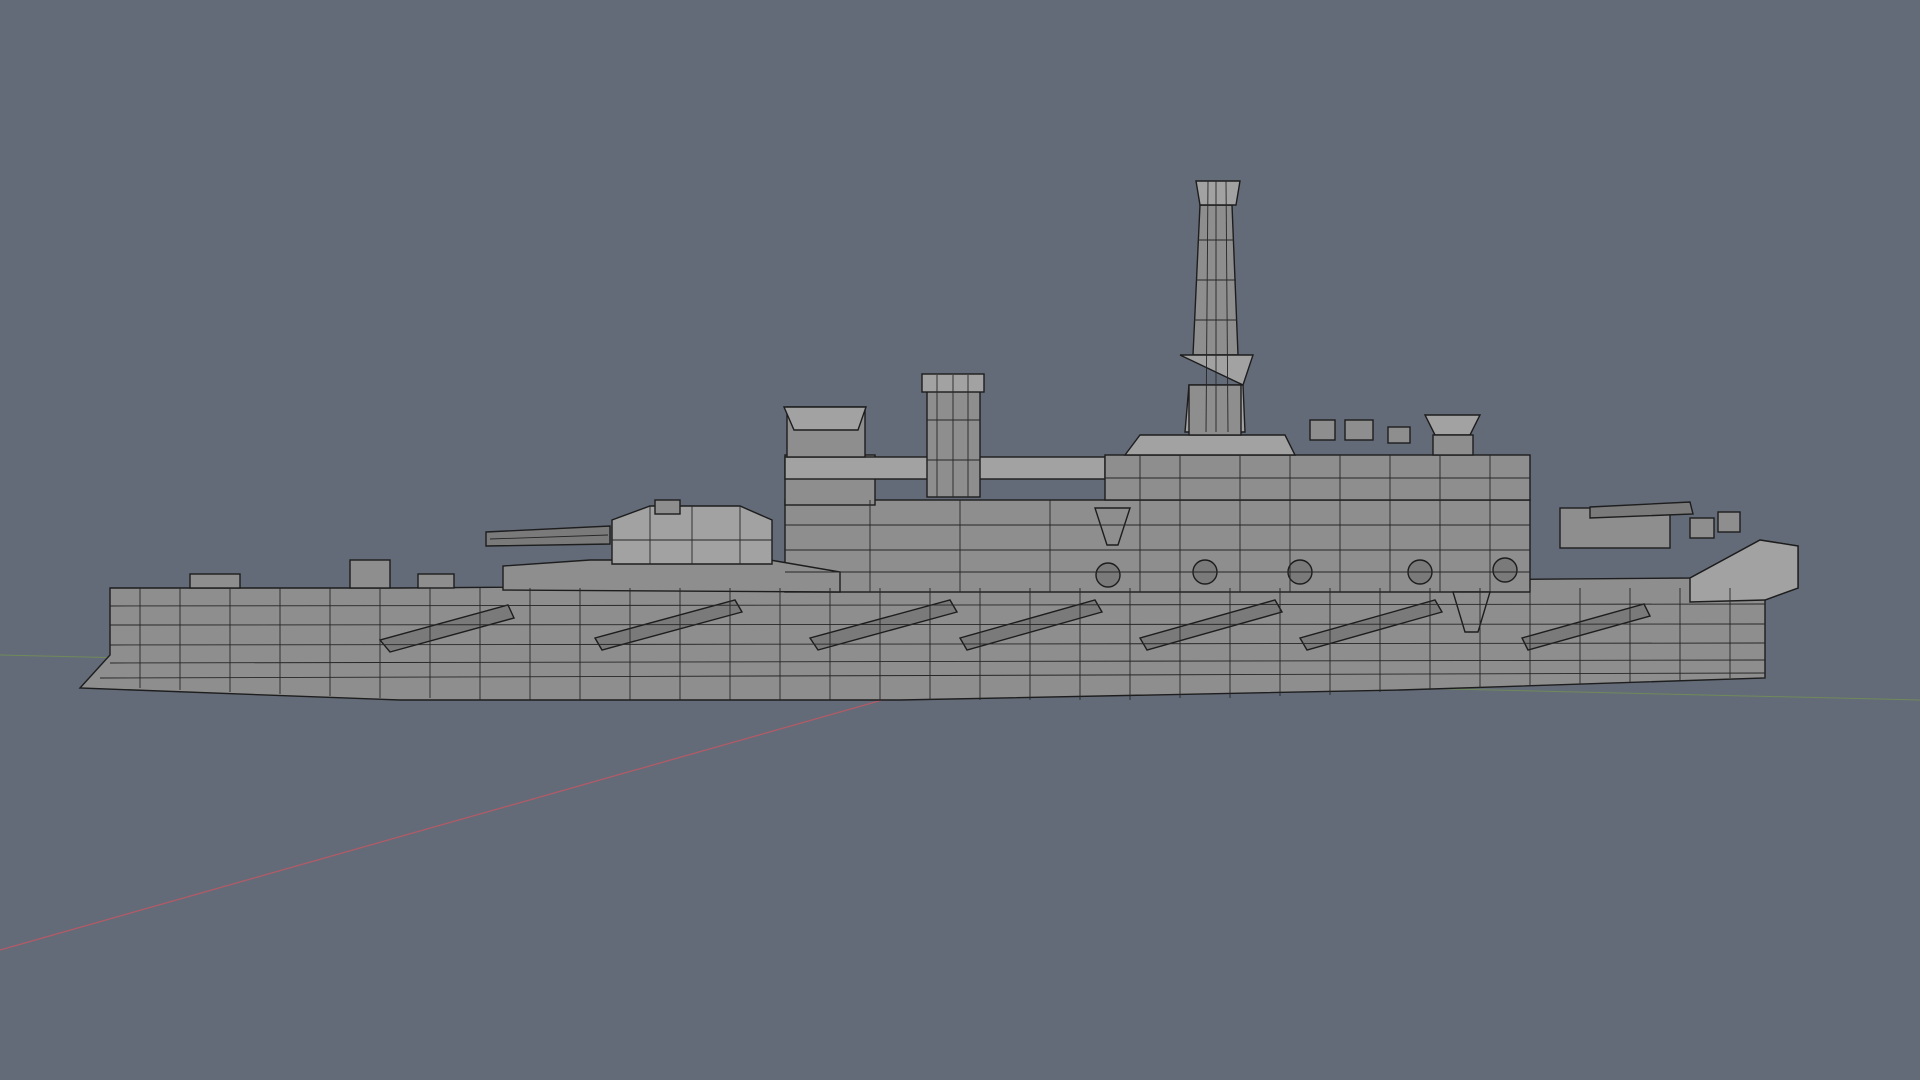  Describe the element at coordinates (1641, 510) in the screenshot. I see `forward-gun-barrel` at that location.